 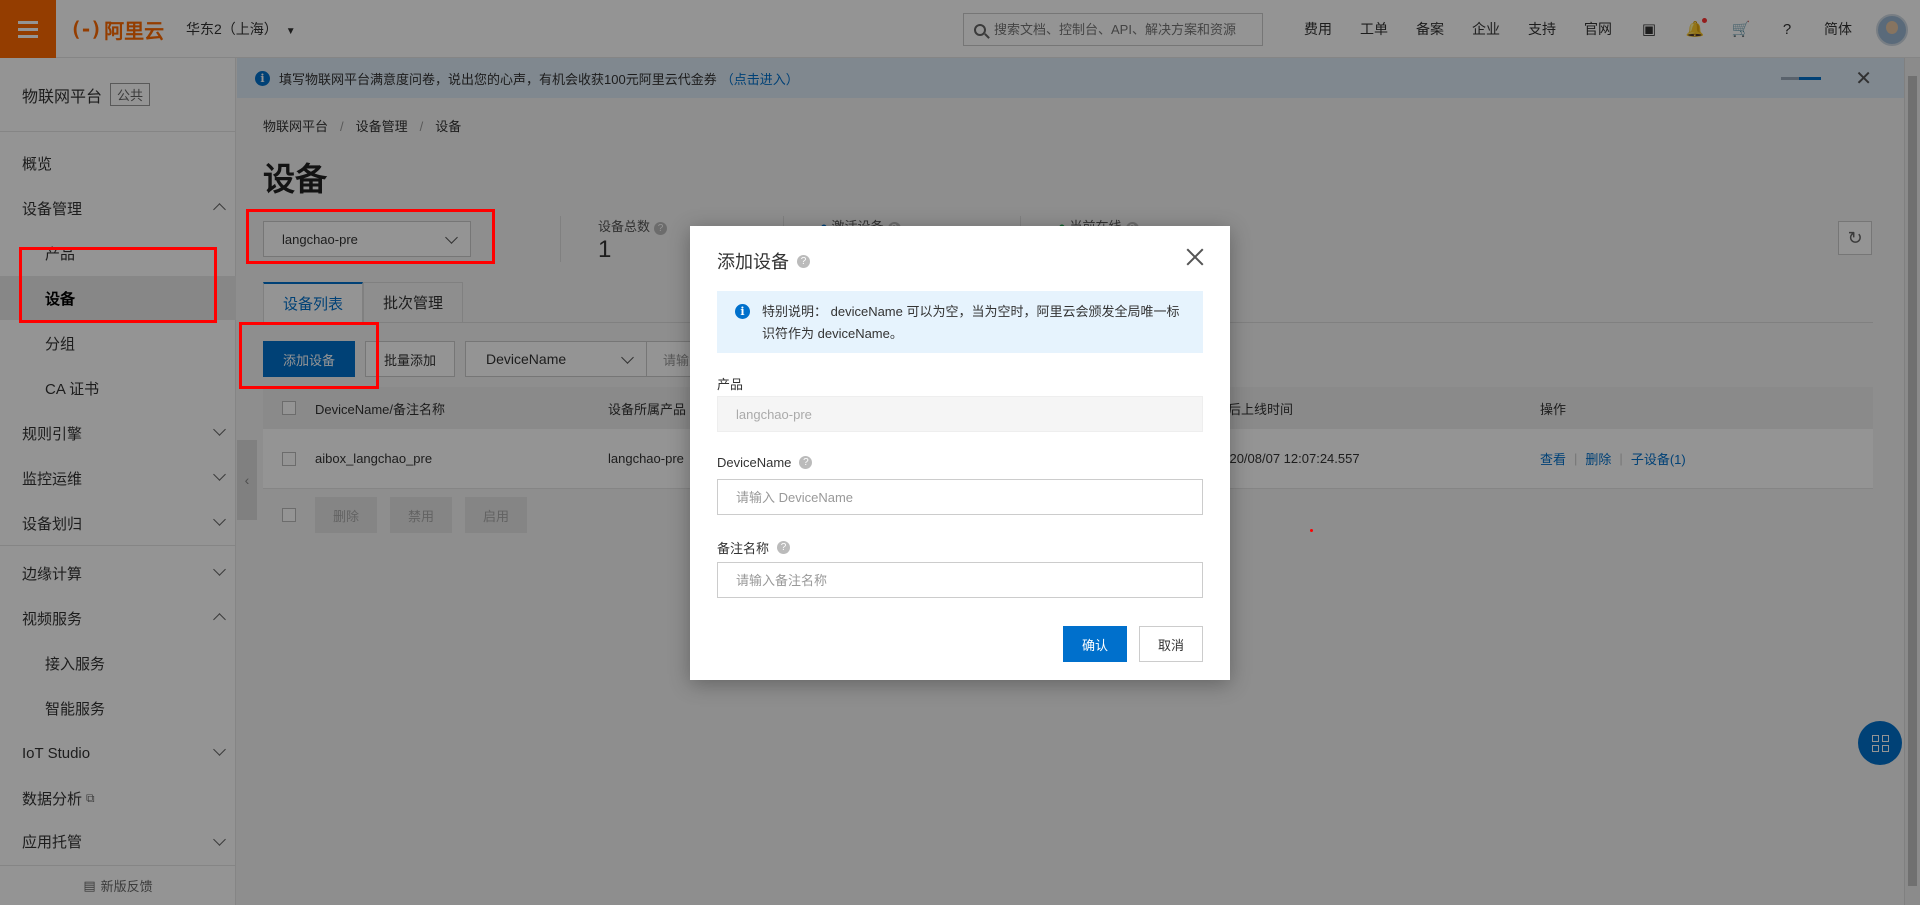 What do you see at coordinates (309, 355) in the screenshot?
I see `annotation-box-add-device` at bounding box center [309, 355].